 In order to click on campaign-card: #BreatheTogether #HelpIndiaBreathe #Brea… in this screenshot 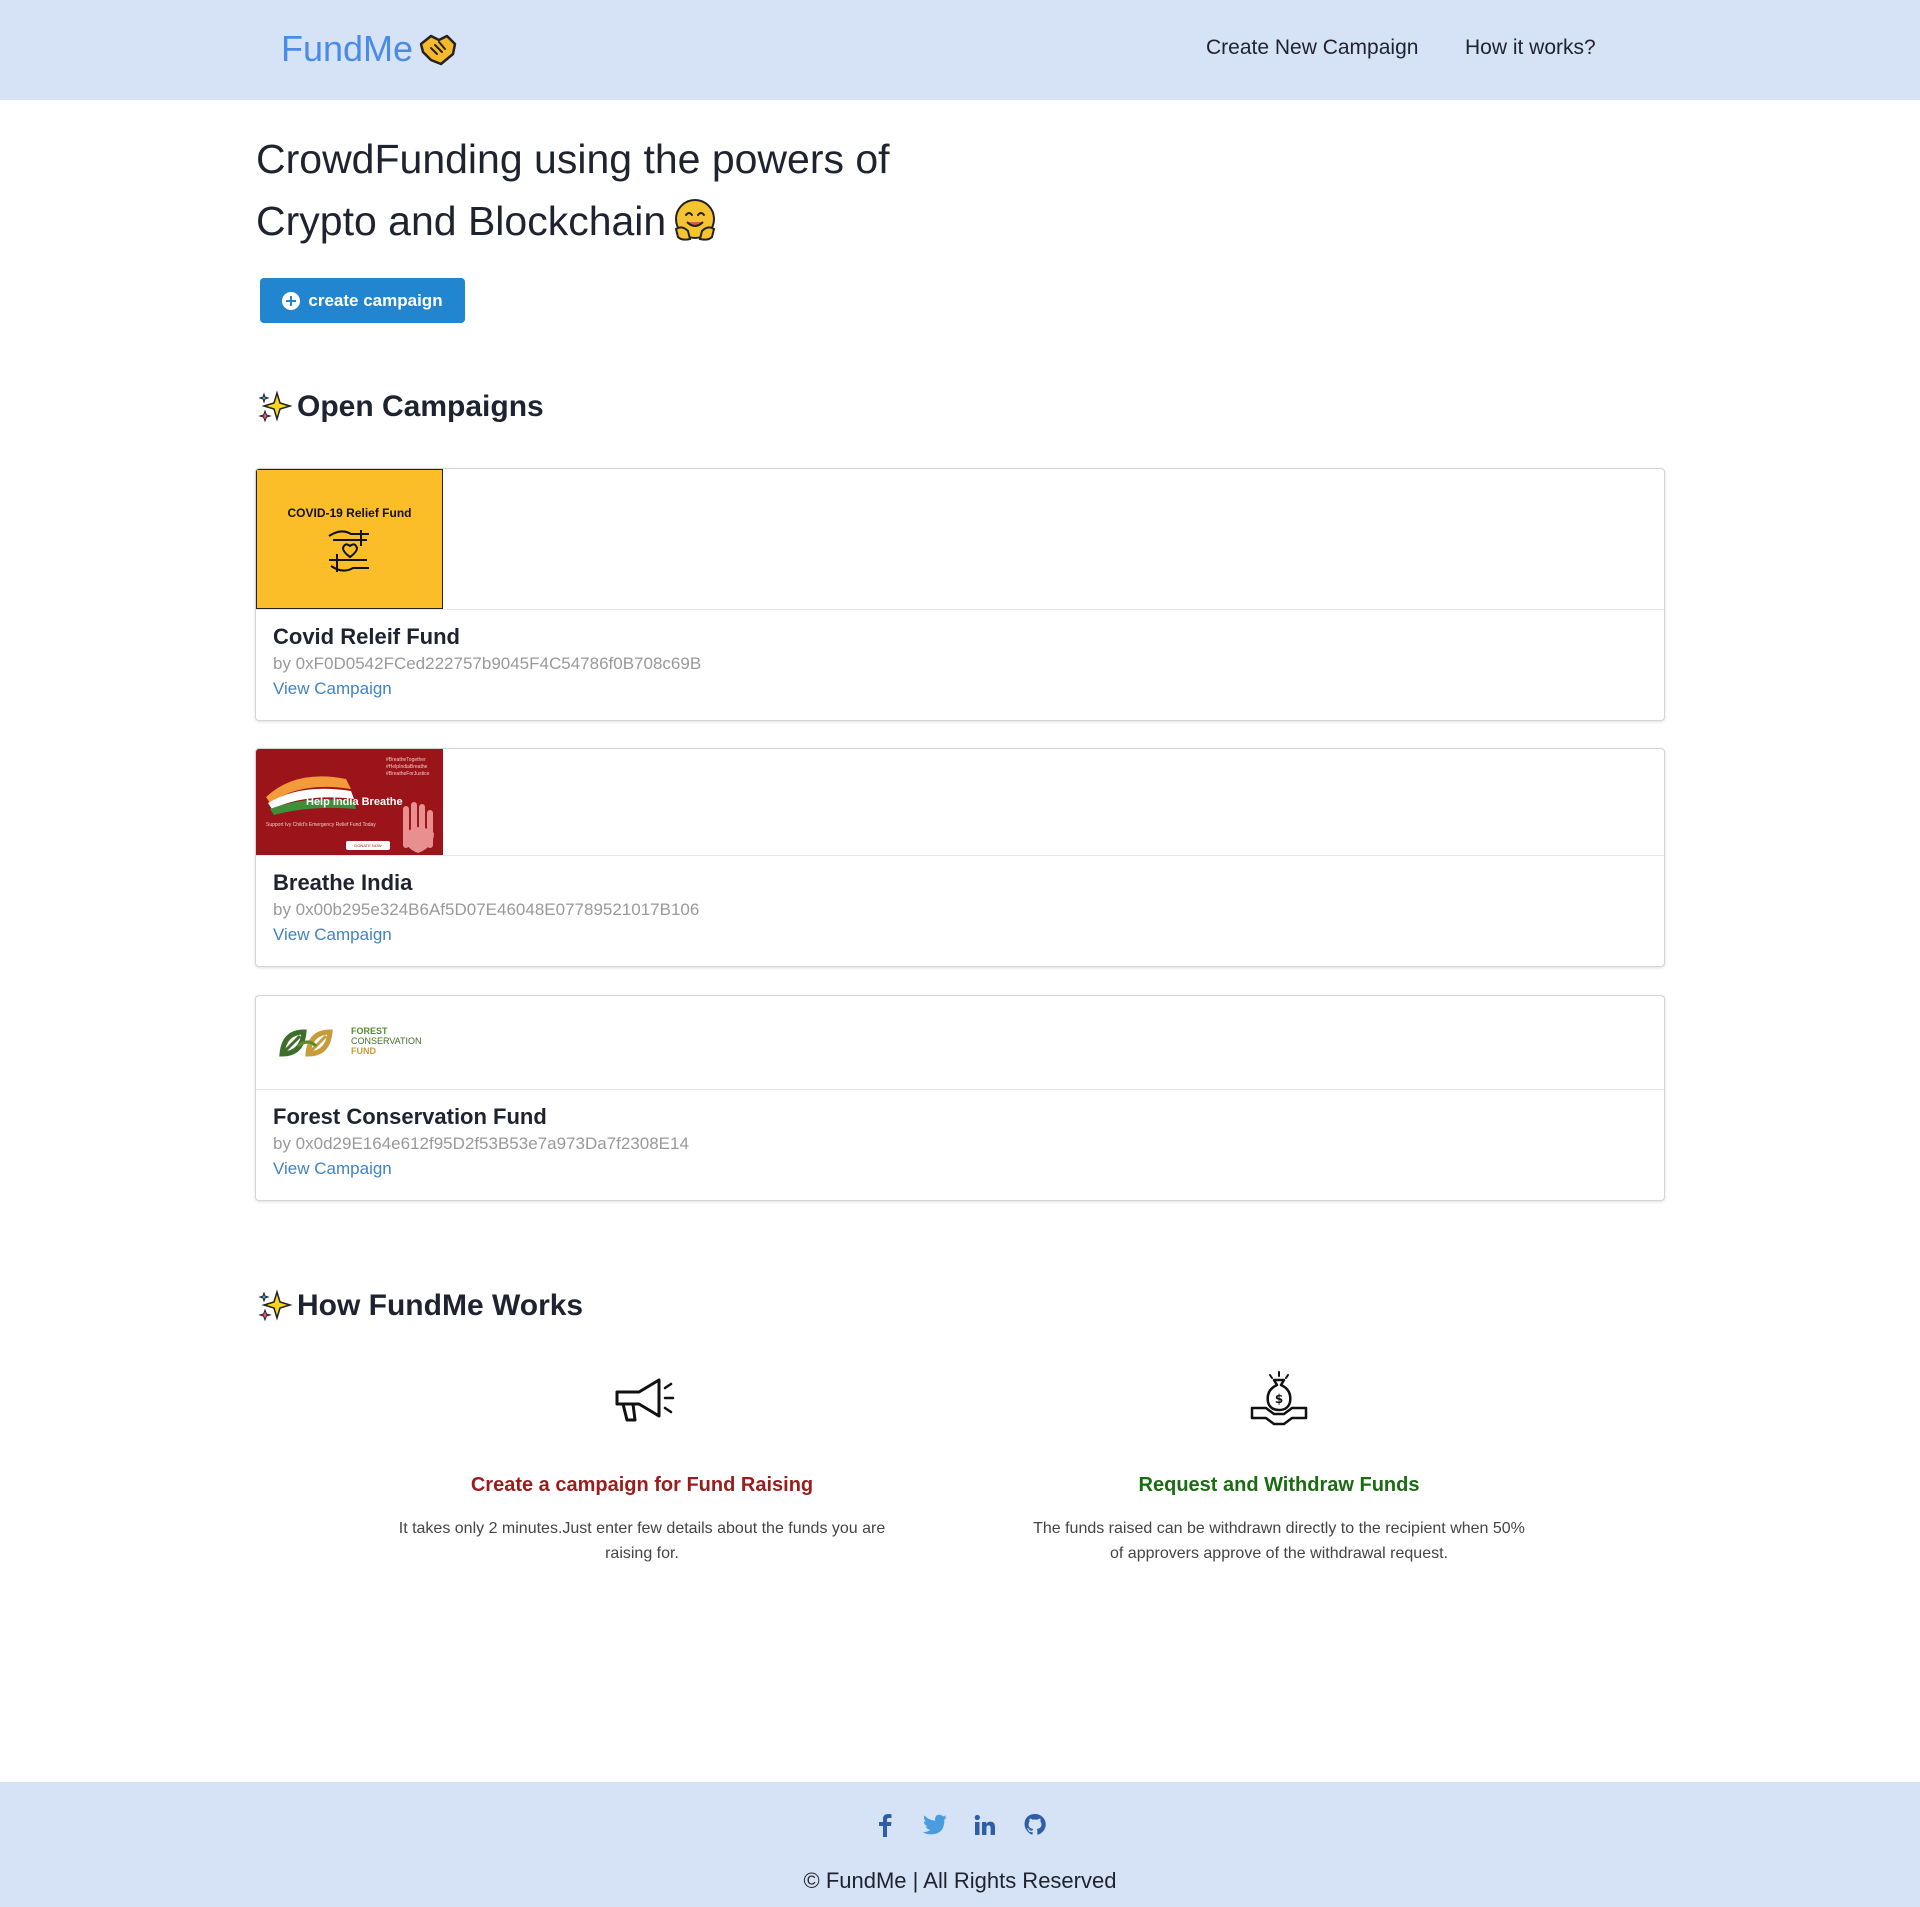, I will do `click(960, 857)`.